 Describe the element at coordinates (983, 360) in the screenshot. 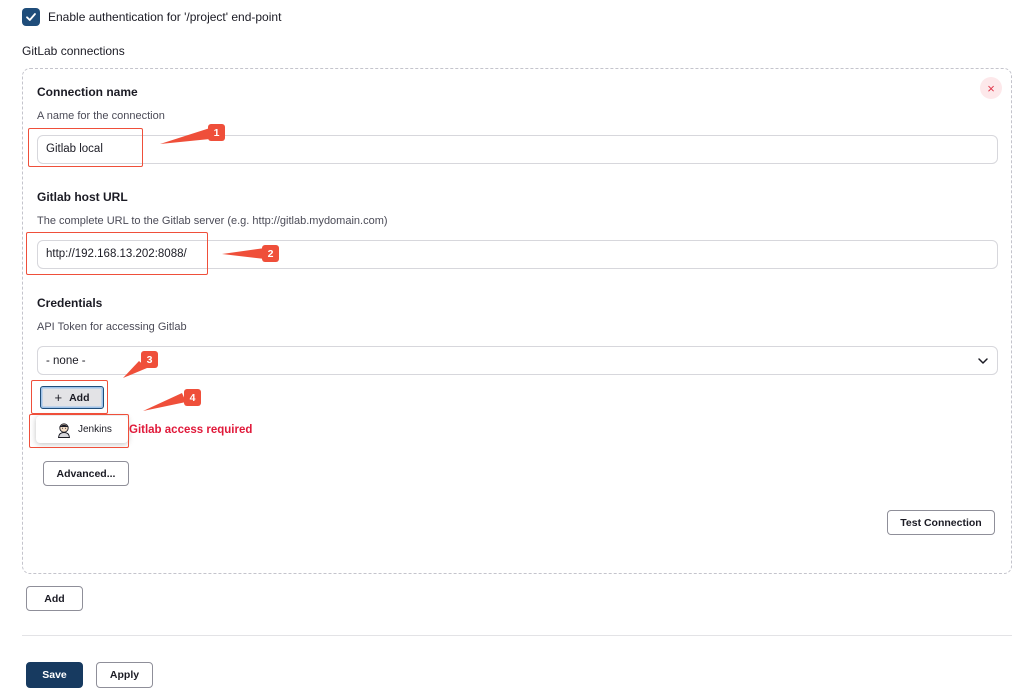

I see `chevron-down-icon` at that location.